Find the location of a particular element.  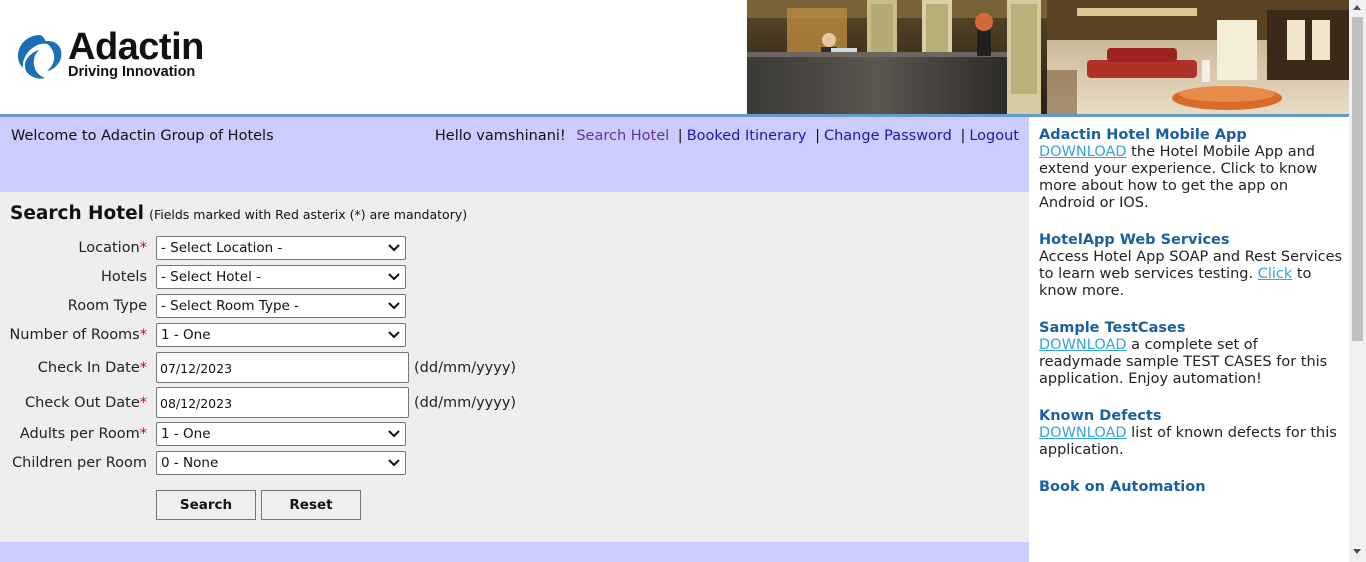

web-services-title: HotelApp Web Services is located at coordinates (1134, 240).